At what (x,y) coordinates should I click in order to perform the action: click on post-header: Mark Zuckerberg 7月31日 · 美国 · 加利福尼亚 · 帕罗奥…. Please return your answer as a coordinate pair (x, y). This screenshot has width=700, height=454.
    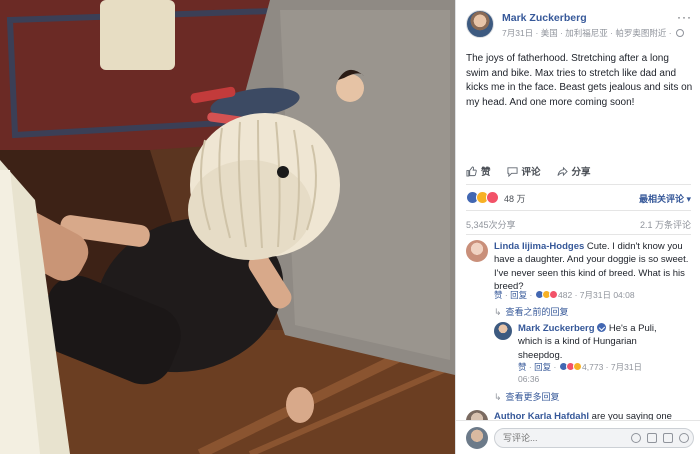
    Looking at the image, I should click on (581, 25).